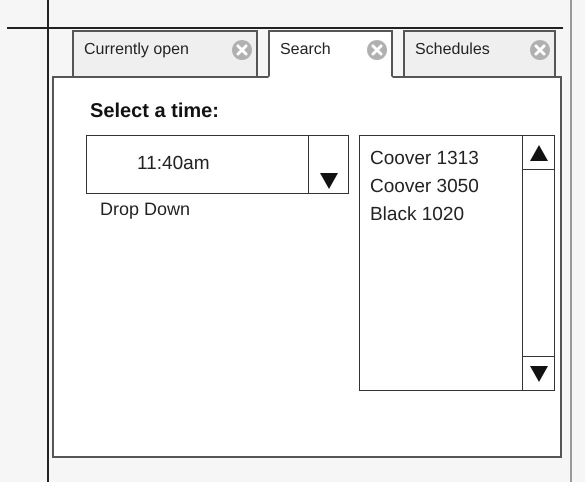 The height and width of the screenshot is (482, 585). Describe the element at coordinates (446, 215) in the screenshot. I see `list-item: Black 1020` at that location.